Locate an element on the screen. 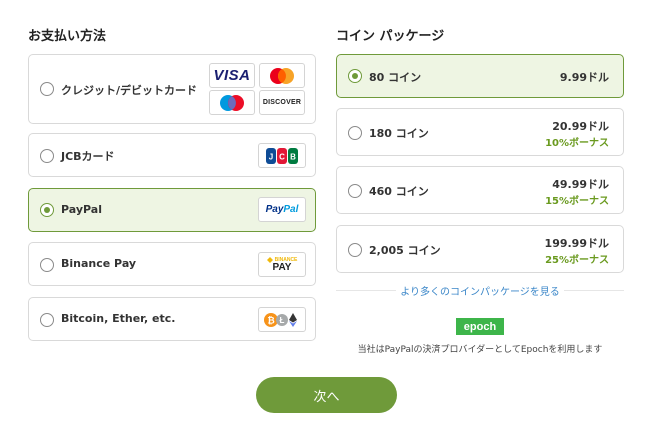 This screenshot has width=648, height=422. next-button: 次へ is located at coordinates (326, 395).